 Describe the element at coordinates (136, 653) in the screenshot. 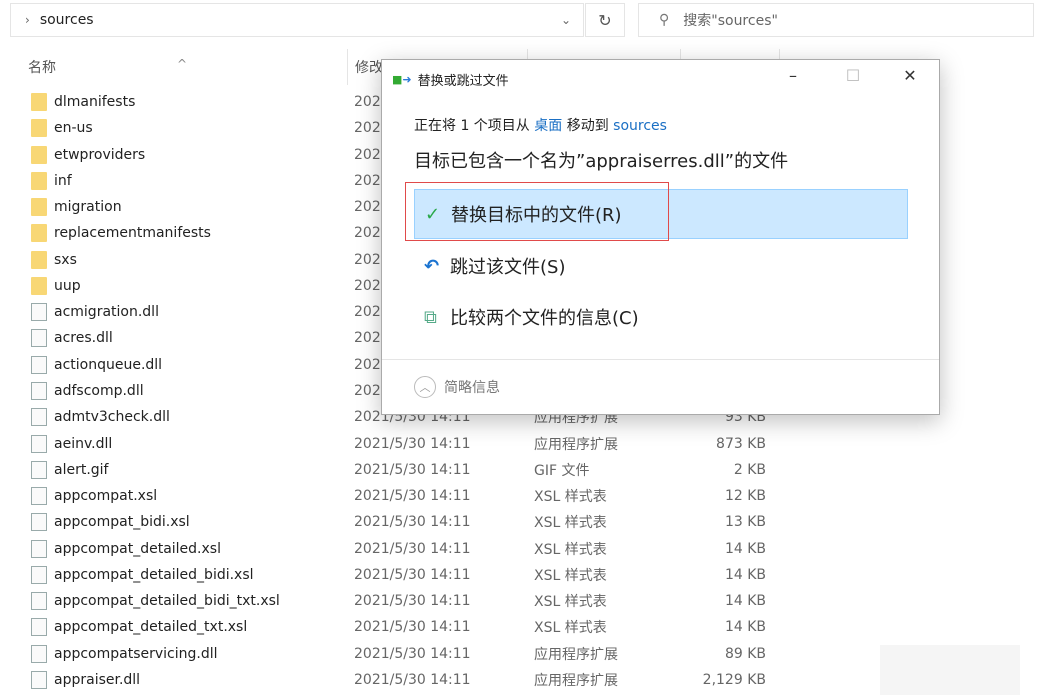

I see `file-name: appcompatservicing.dll` at that location.